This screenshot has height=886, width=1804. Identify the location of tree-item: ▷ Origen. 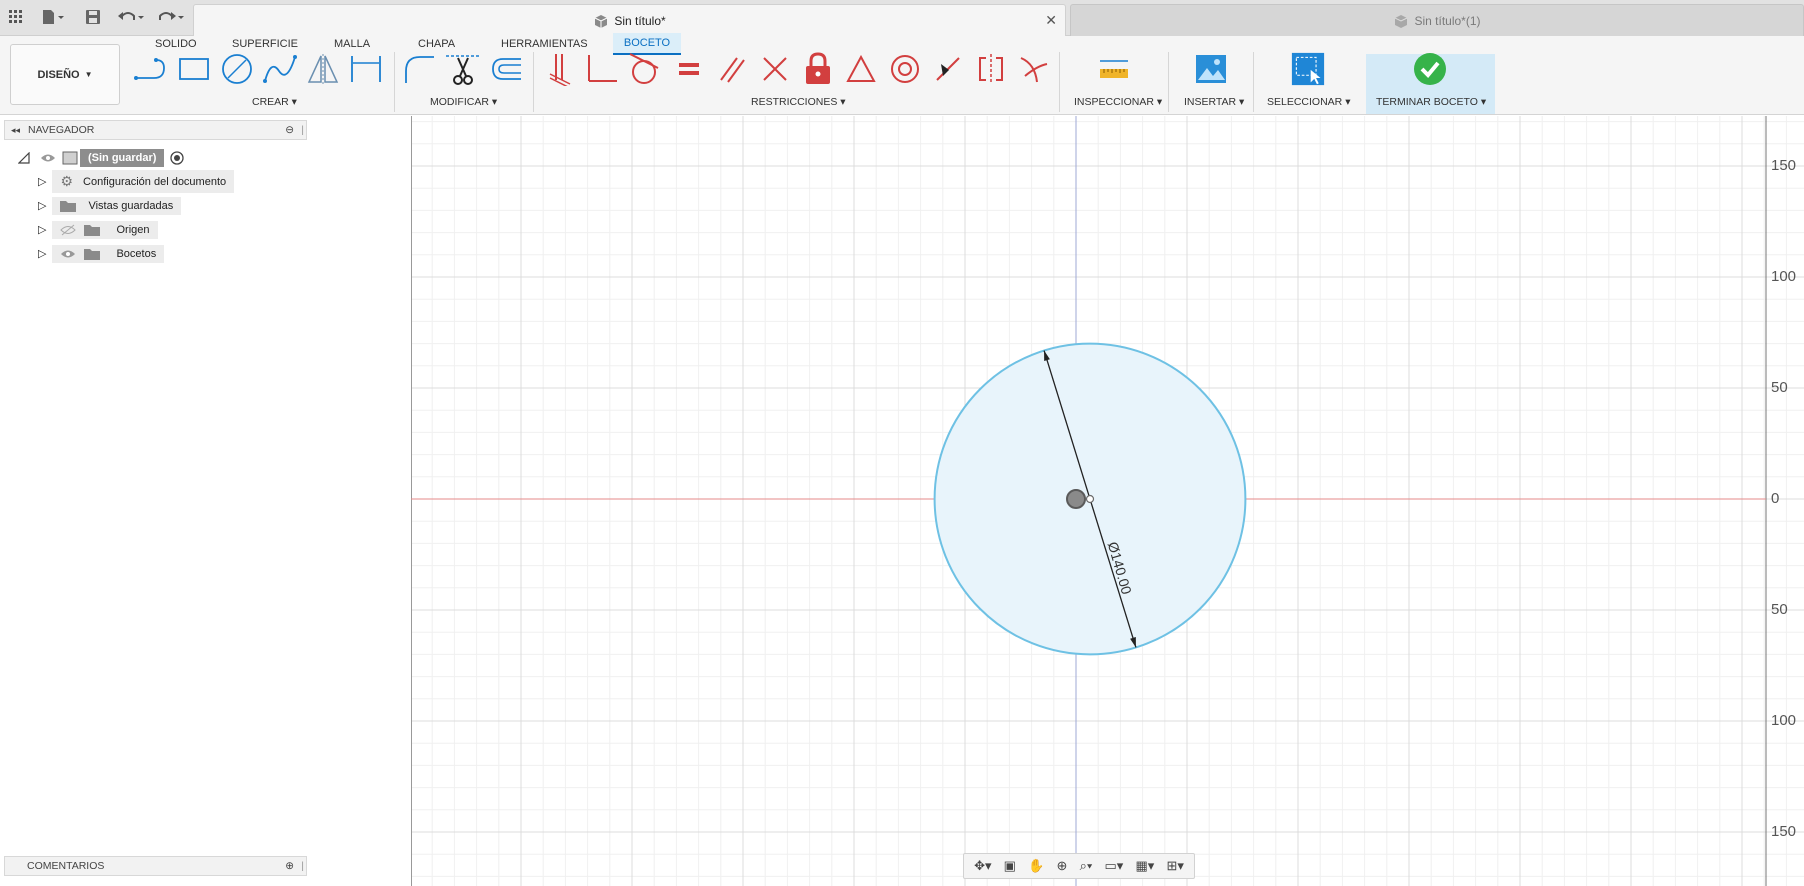
(98, 229).